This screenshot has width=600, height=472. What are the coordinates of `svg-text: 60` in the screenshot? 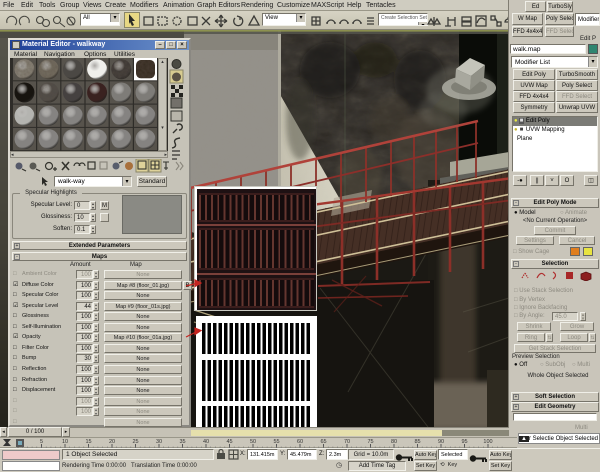 It's located at (300, 442).